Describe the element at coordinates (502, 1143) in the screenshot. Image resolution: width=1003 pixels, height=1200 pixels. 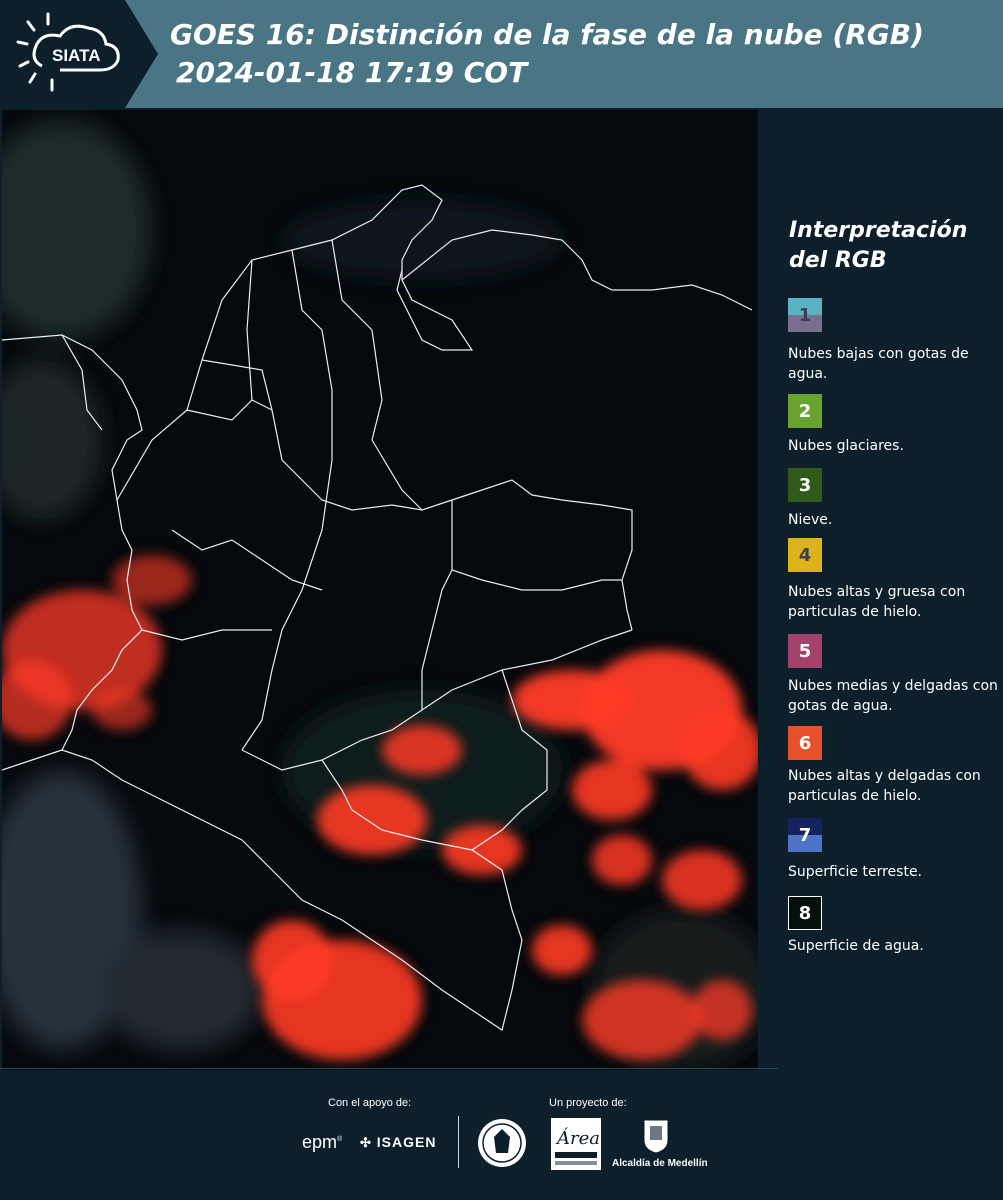
I see `seal-logo` at that location.